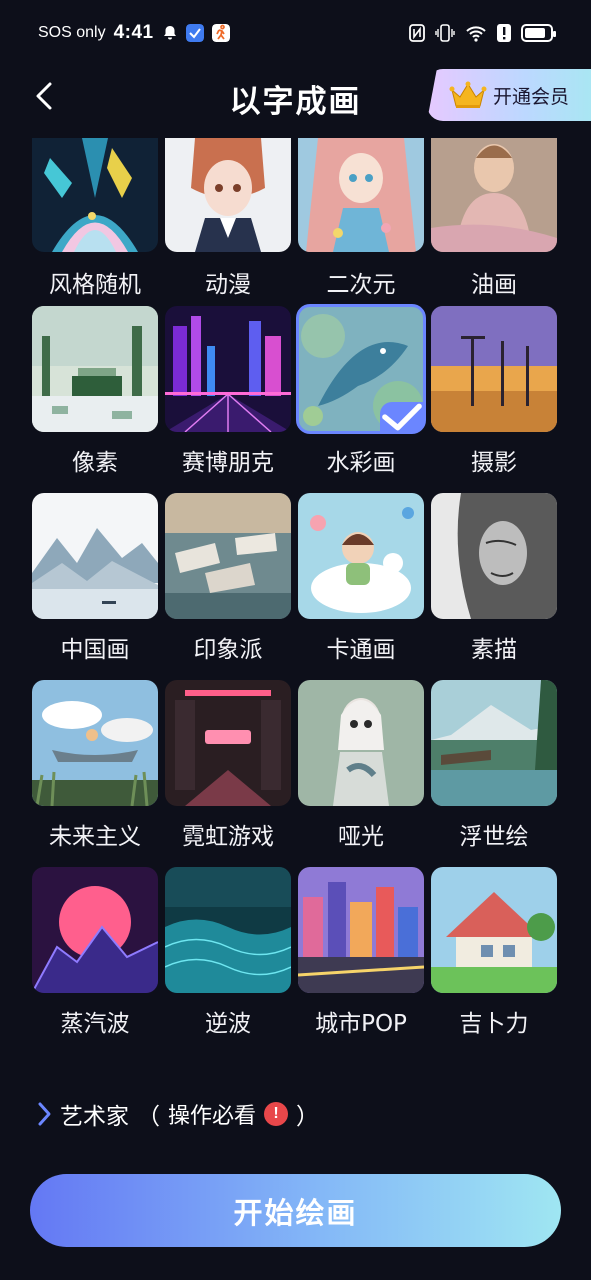  I want to click on style-item-ghibli: 吉卜力, so click(494, 960).